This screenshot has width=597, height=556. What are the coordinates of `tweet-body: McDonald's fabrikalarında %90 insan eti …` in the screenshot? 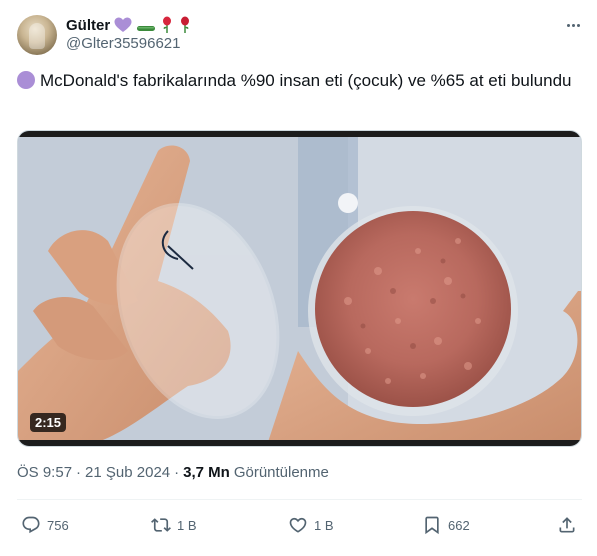 It's located at (306, 80).